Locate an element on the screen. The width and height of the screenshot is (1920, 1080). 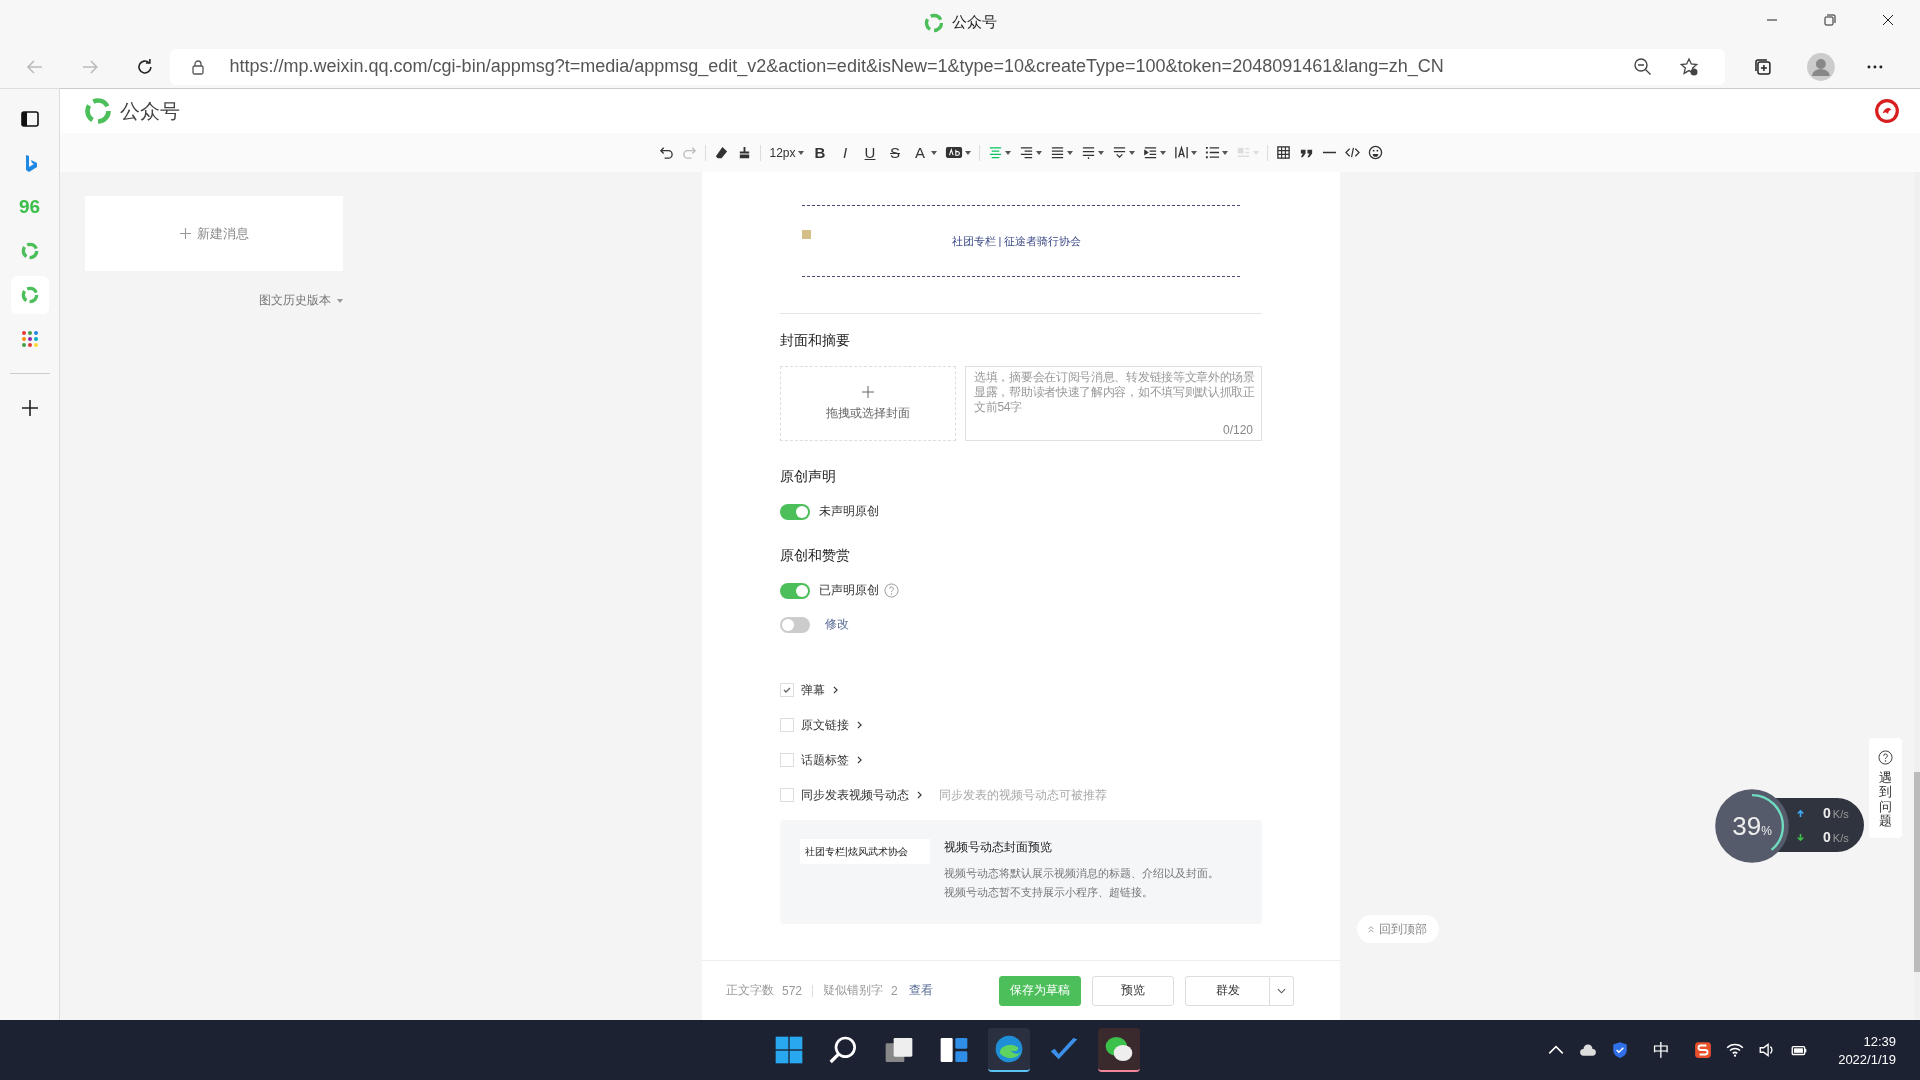
letter-spacing-icon is located at coordinates (1181, 152).